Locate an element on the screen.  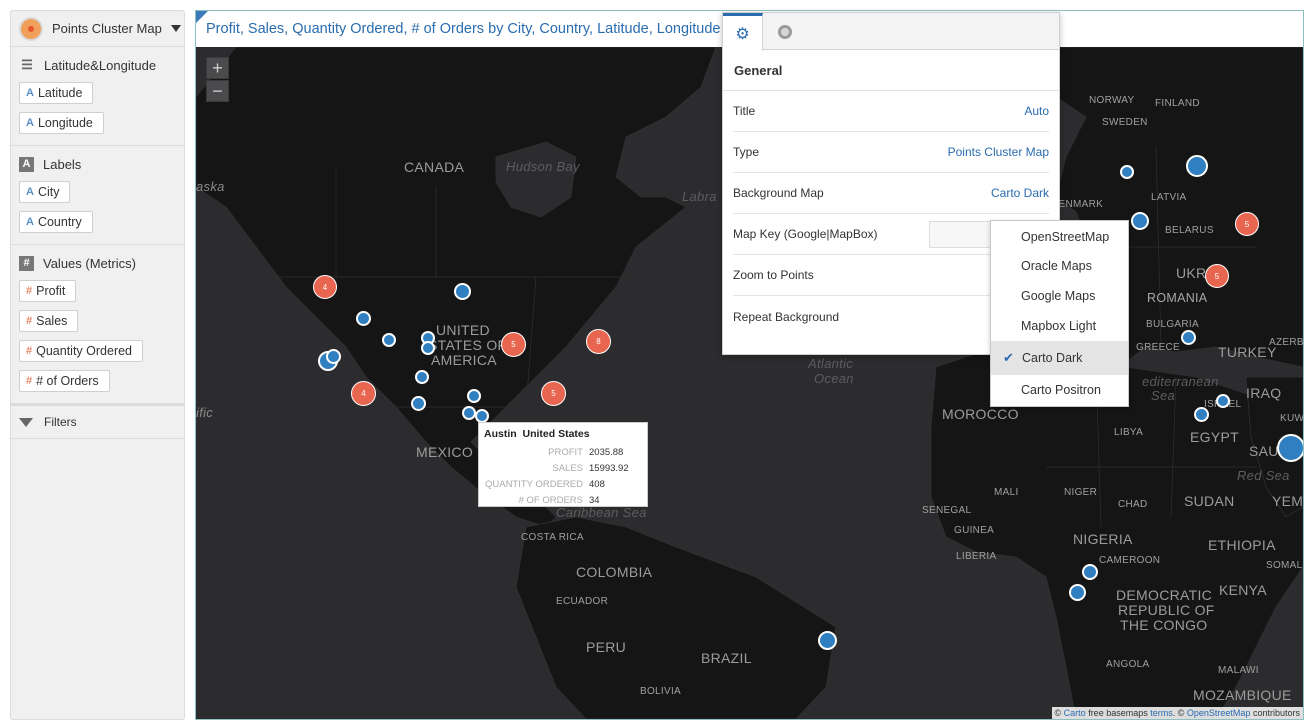
grid-icon: ☰ is located at coordinates (27, 64).